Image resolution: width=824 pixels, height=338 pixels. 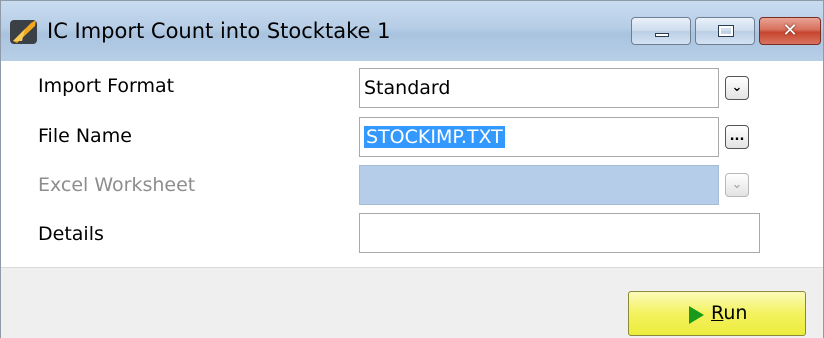 What do you see at coordinates (661, 31) in the screenshot?
I see `minimize-button` at bounding box center [661, 31].